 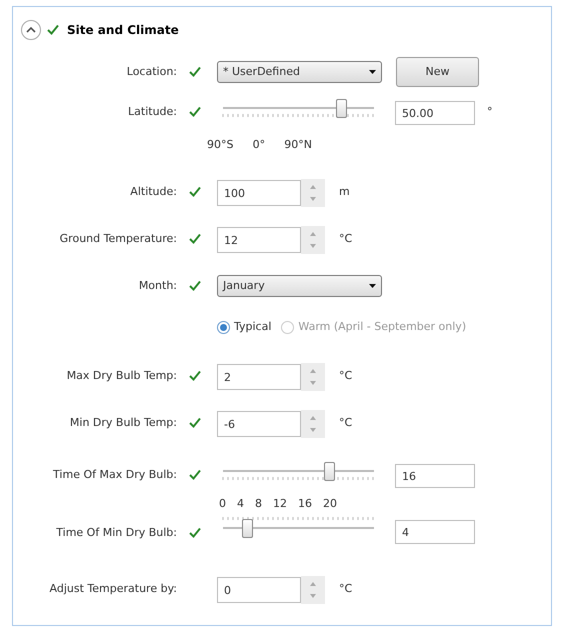 I want to click on scale-label: 12, so click(x=280, y=504).